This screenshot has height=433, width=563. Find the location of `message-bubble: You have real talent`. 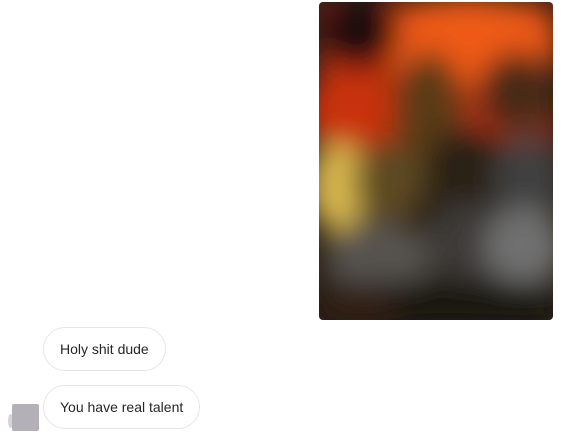

message-bubble: You have real talent is located at coordinates (122, 407).